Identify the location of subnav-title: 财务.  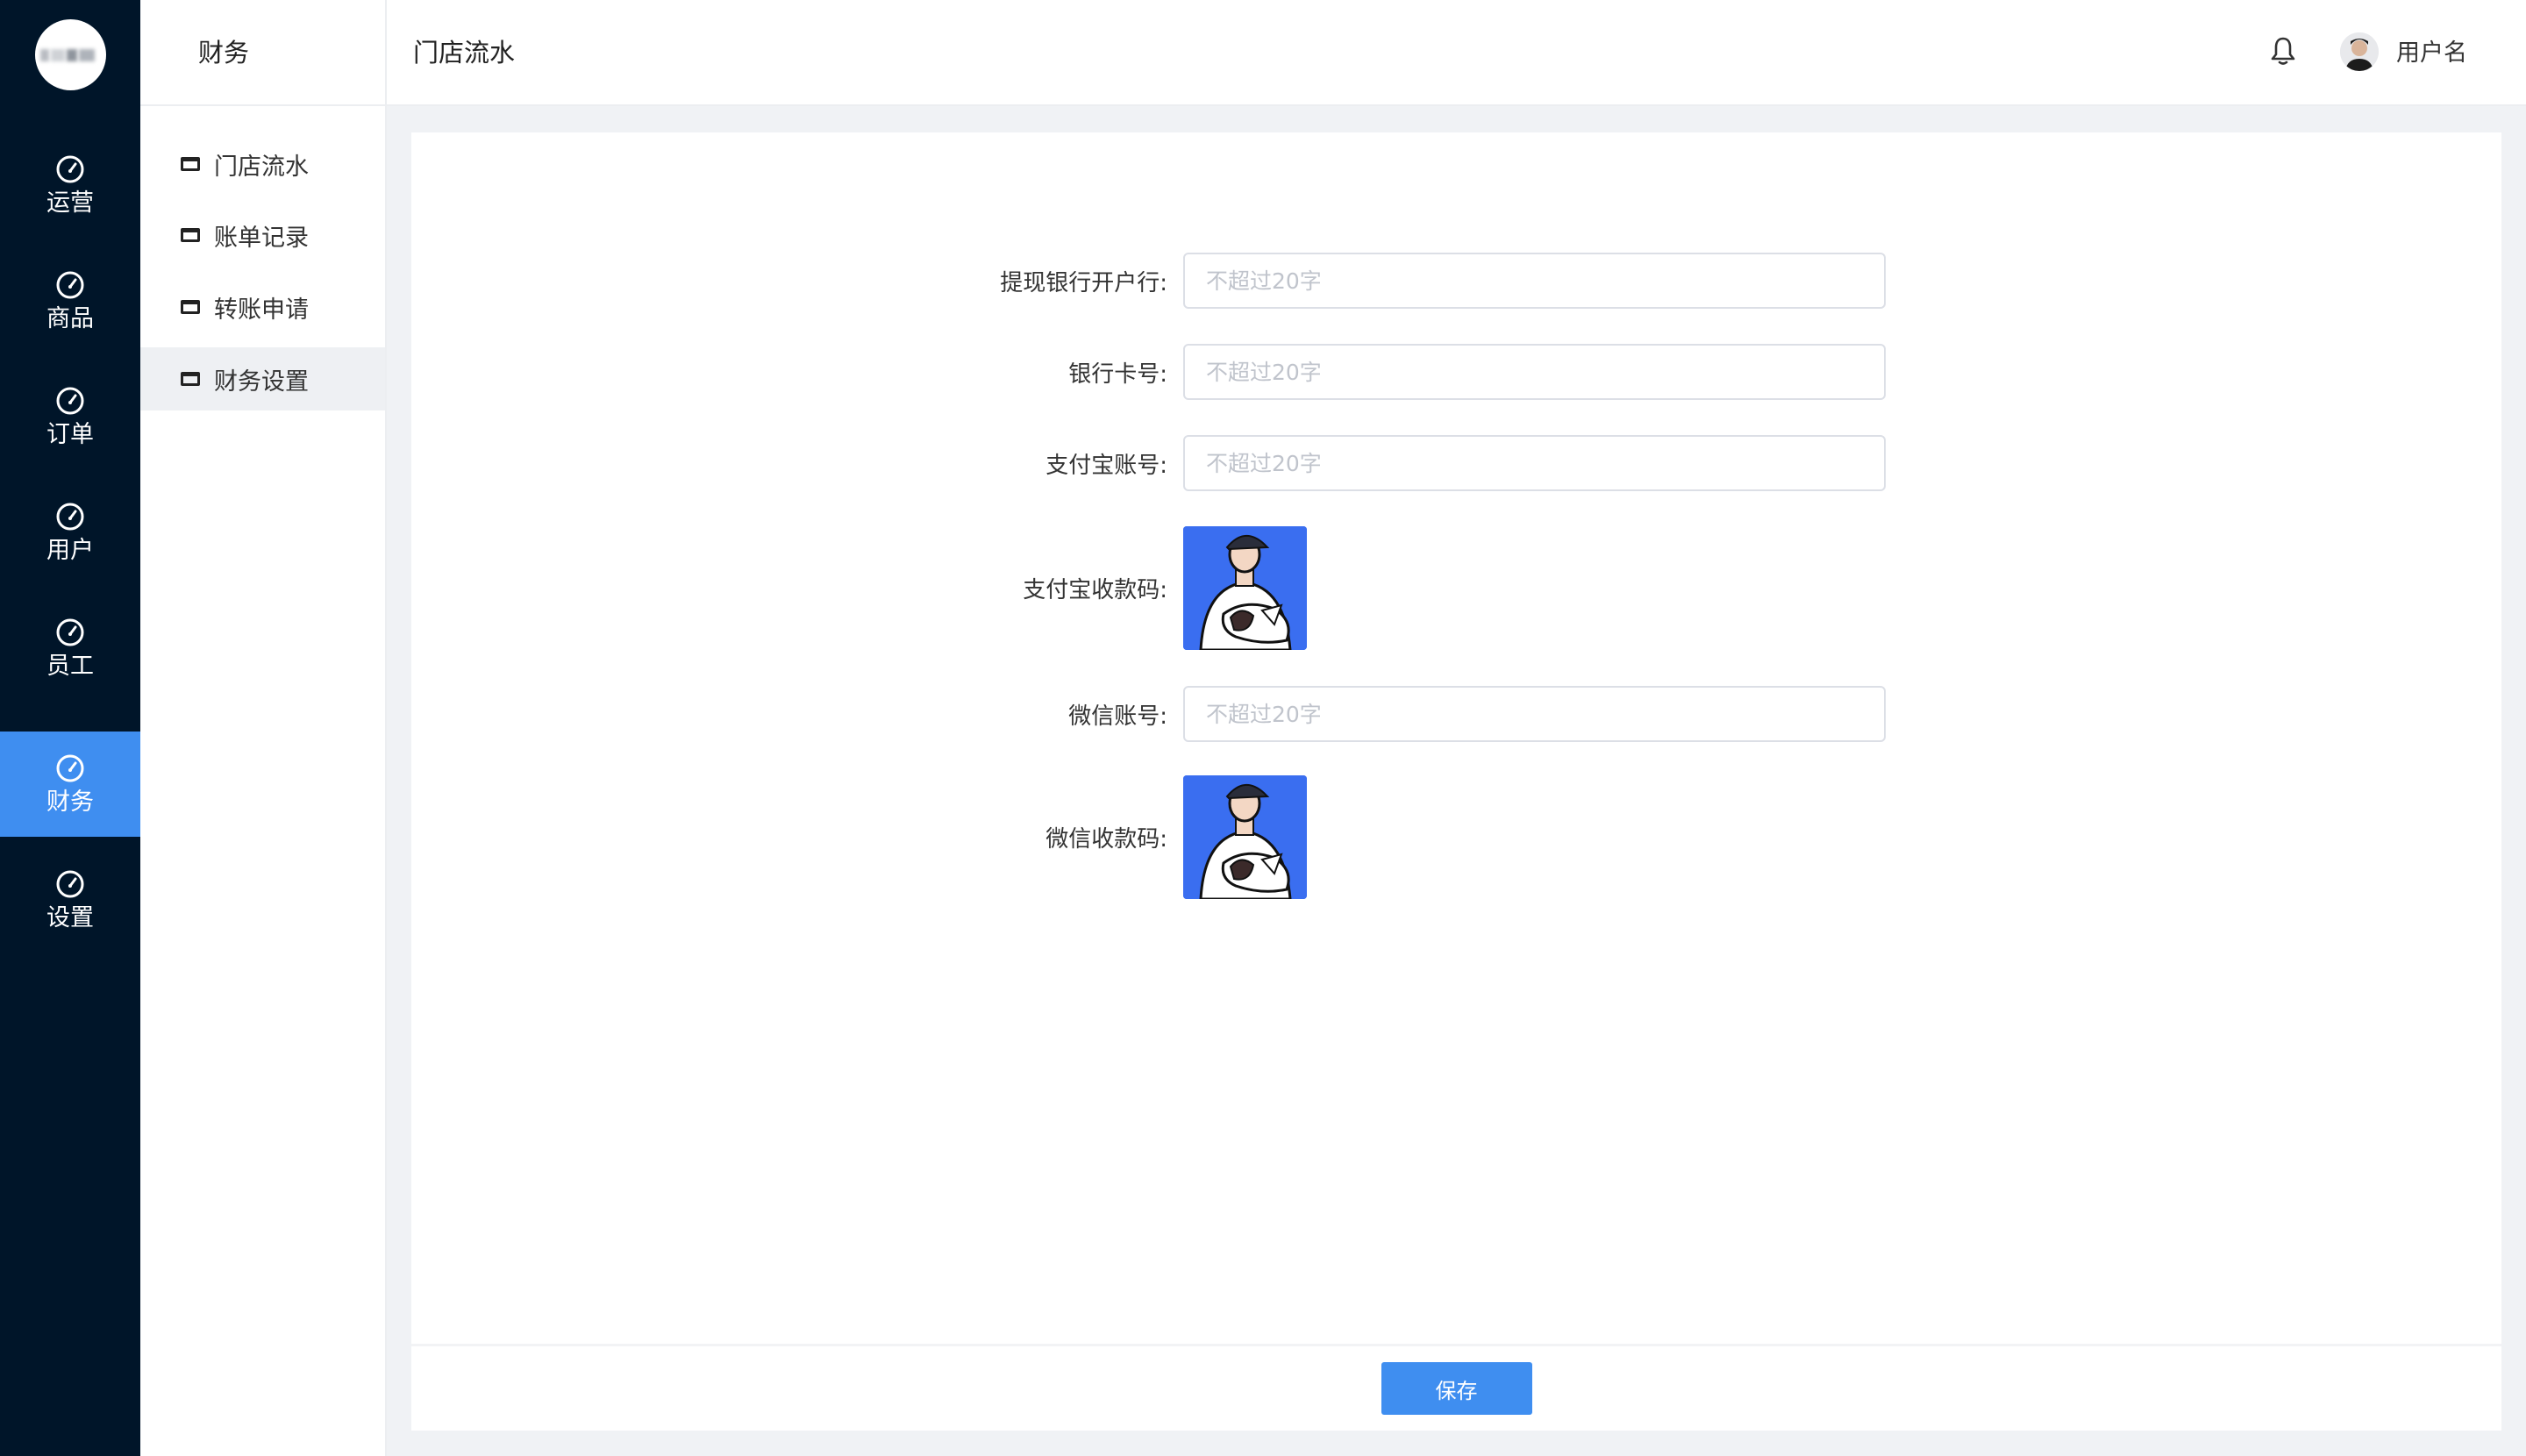
(262, 53).